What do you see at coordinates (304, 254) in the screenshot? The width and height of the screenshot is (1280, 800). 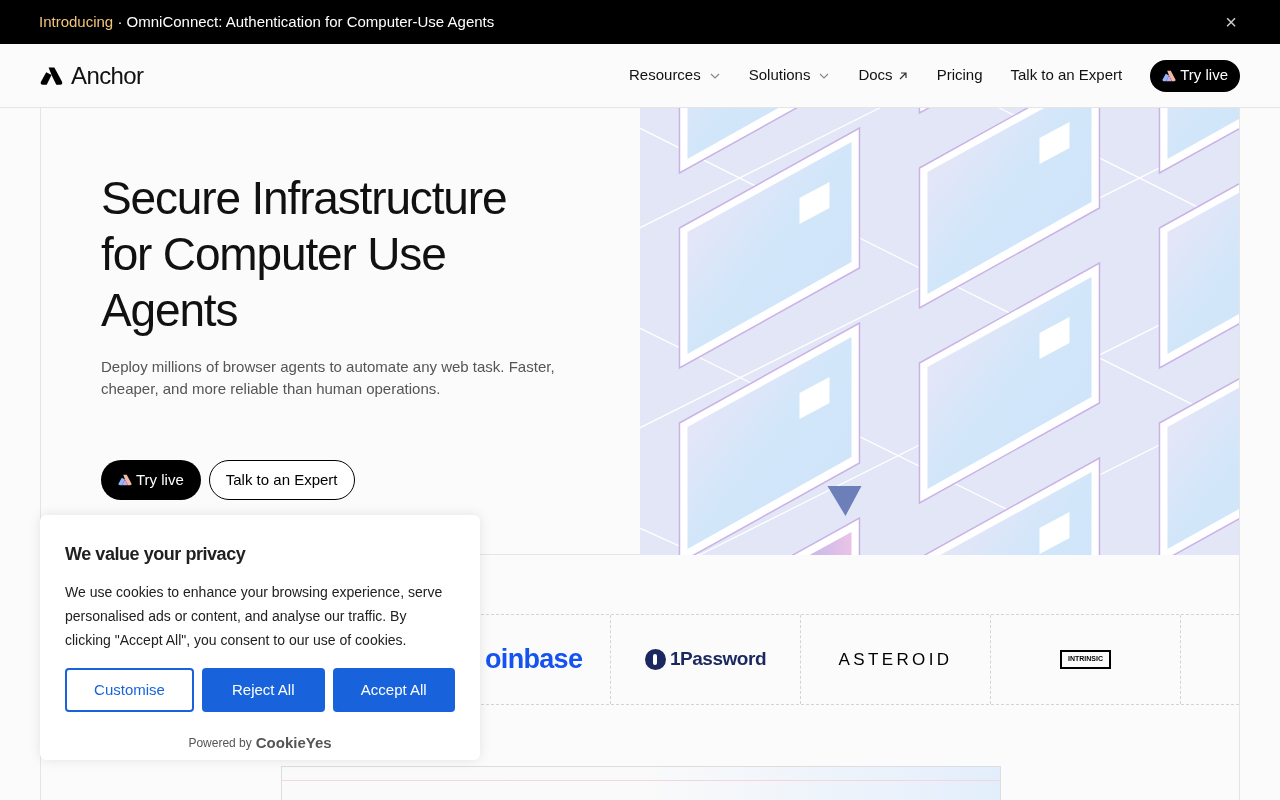 I see `hero-heading: Secure Infrastructure for Computer Use Agents` at bounding box center [304, 254].